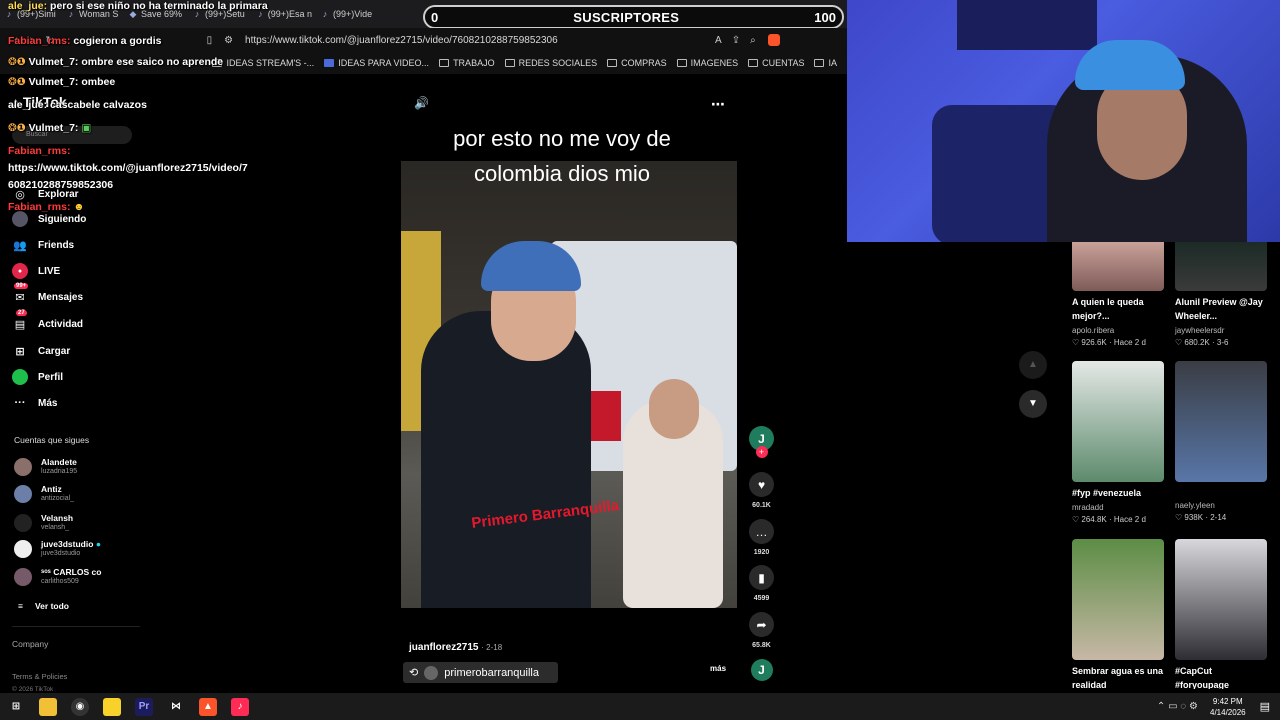  I want to click on following-account: ˢᵒˢ CARLOS co carlithos509, so click(57, 576).